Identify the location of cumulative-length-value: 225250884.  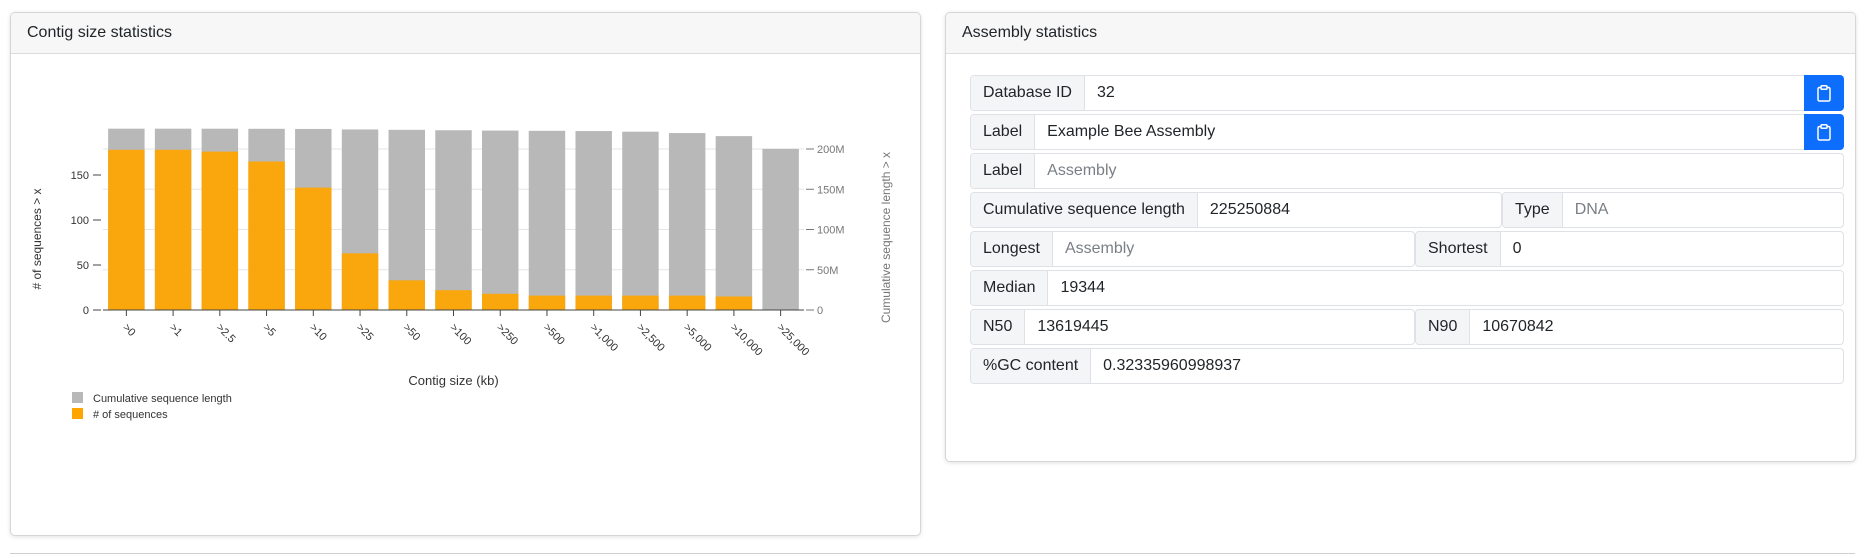
(1349, 210).